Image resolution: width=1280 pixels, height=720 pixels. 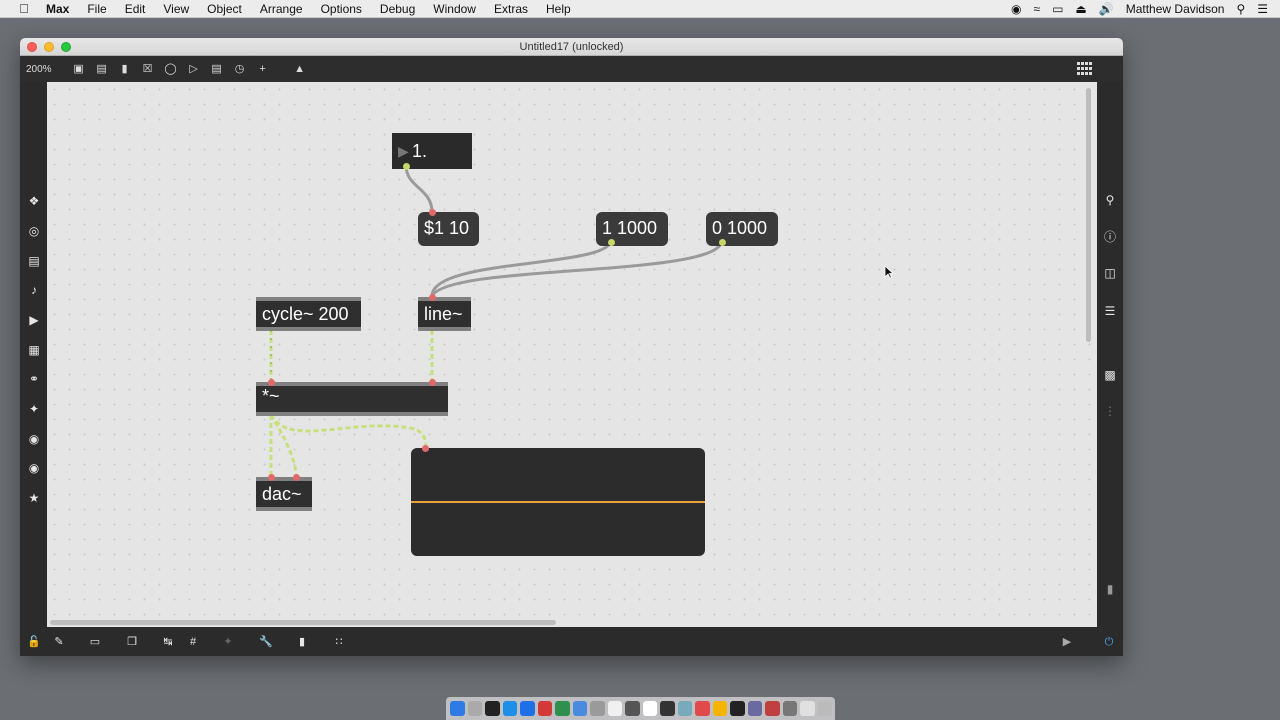 I want to click on keyboard-icon: ▮, so click(x=302, y=642).